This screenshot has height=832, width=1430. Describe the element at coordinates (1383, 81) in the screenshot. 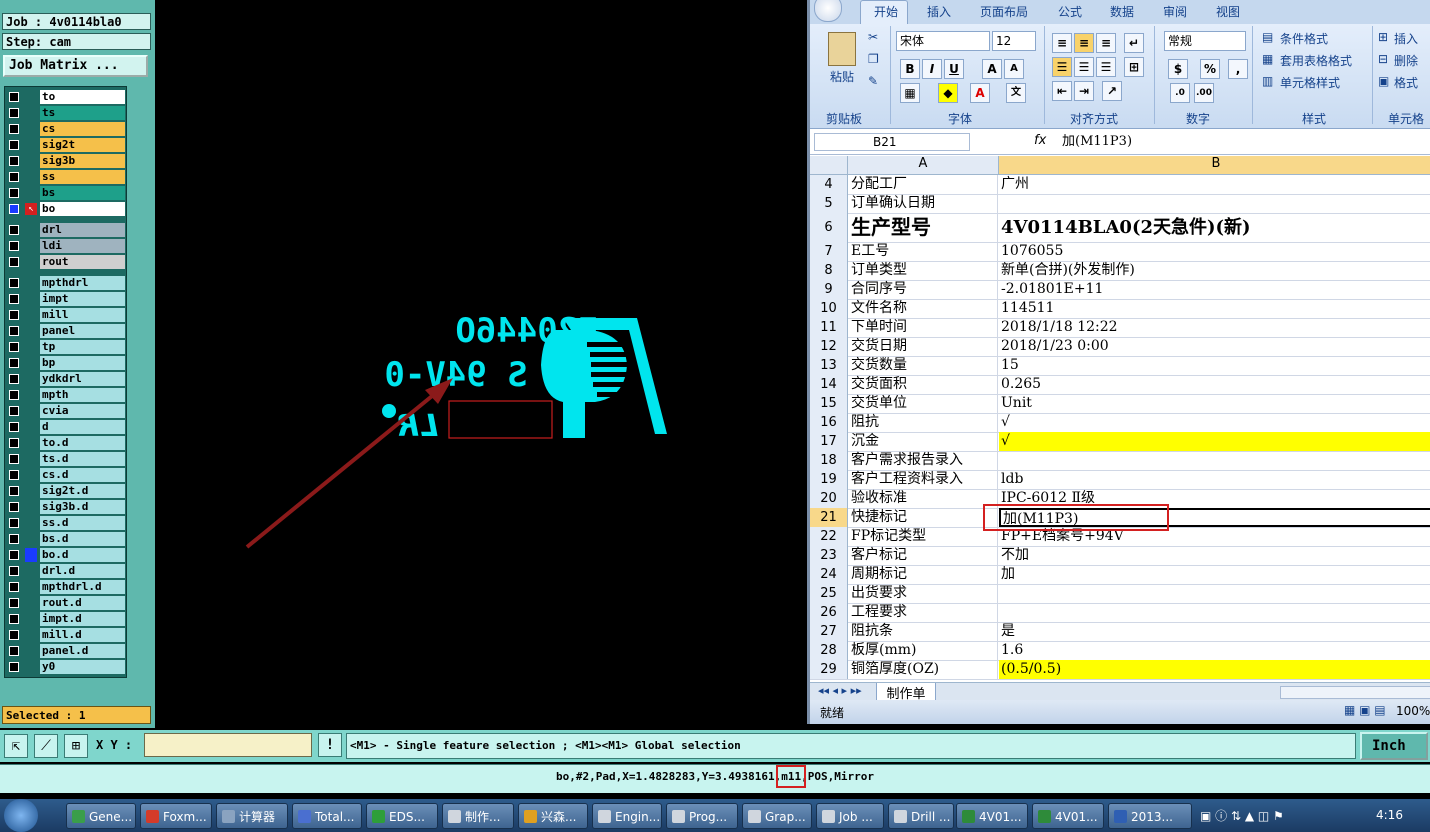

I see `format-cells-icon: ▣` at that location.